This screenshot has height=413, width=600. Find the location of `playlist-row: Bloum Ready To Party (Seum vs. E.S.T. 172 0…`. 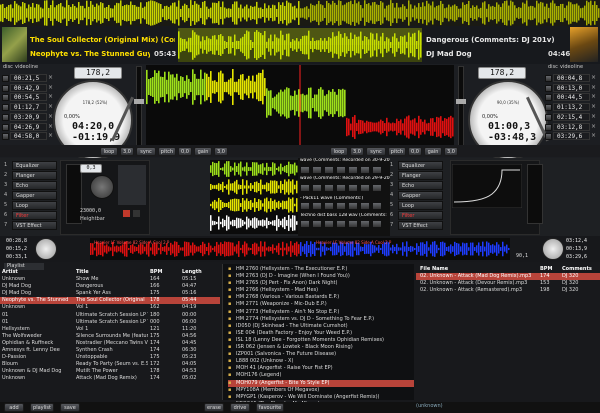

playlist-row: Bloum Ready To Party (Seum vs. E.S.T. 172 0… is located at coordinates (110, 364).